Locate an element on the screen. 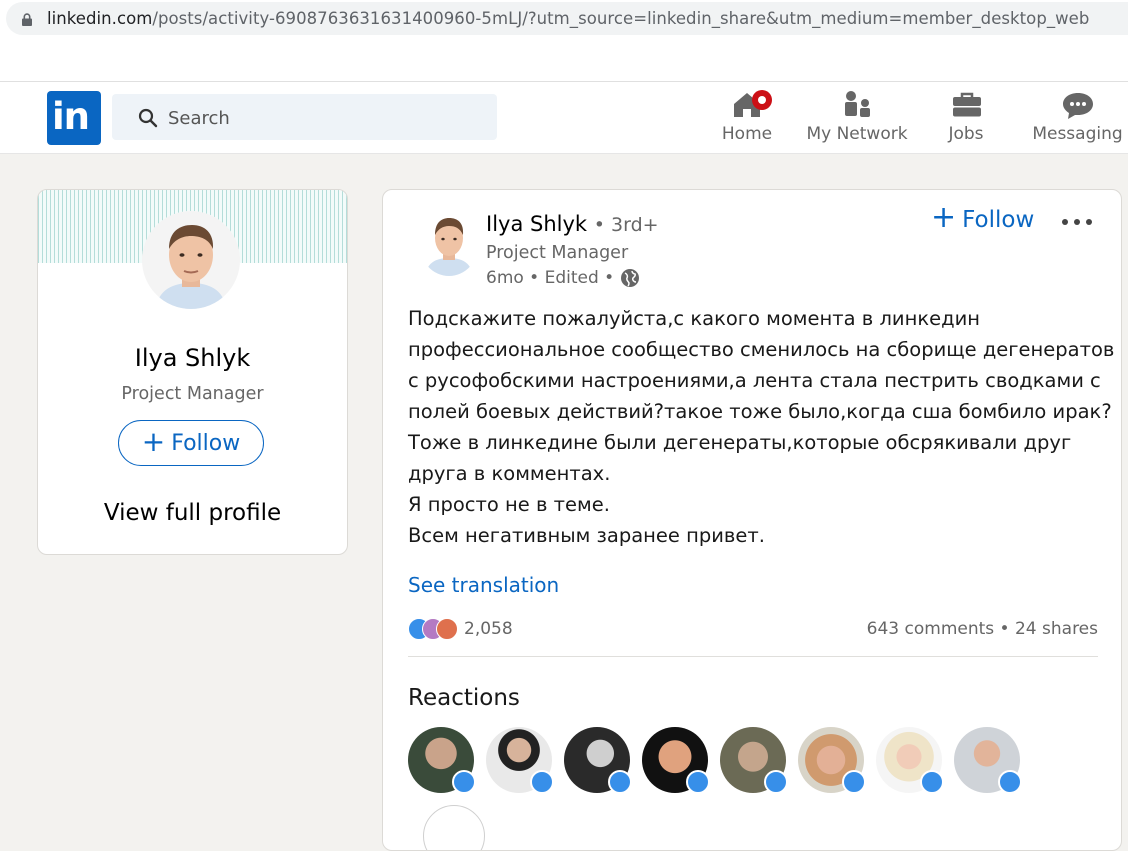 This screenshot has height=851, width=1128. home-icon is located at coordinates (753, 103).